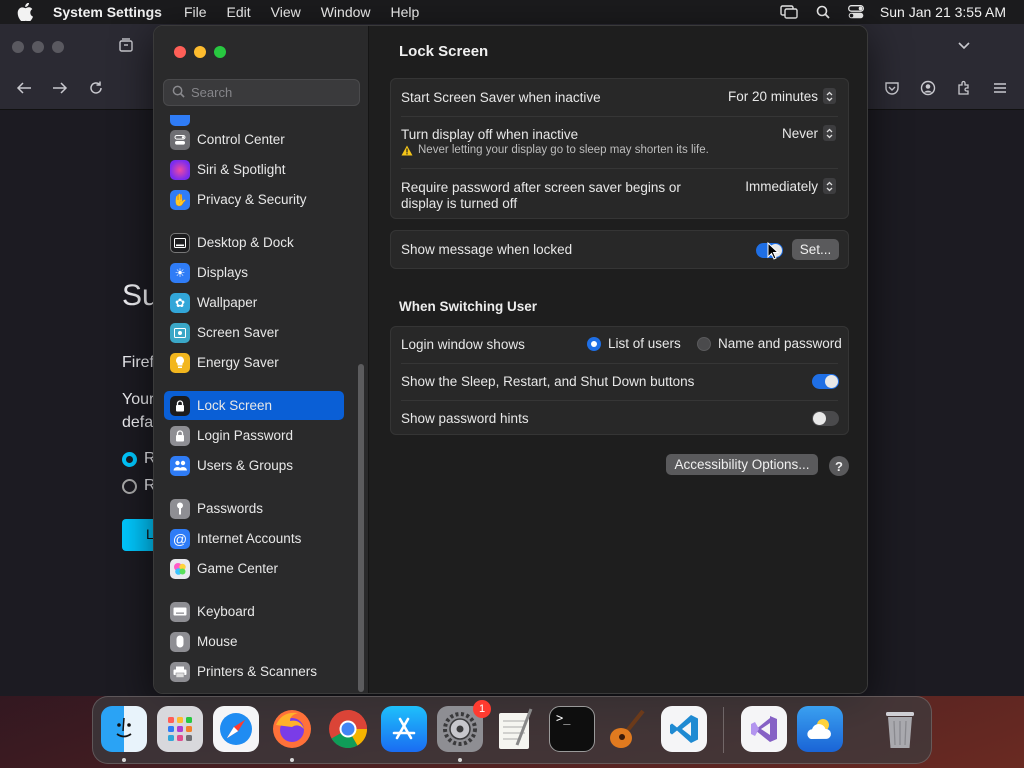 This screenshot has width=1024, height=768. What do you see at coordinates (236, 729) in the screenshot?
I see `safari-icon` at bounding box center [236, 729].